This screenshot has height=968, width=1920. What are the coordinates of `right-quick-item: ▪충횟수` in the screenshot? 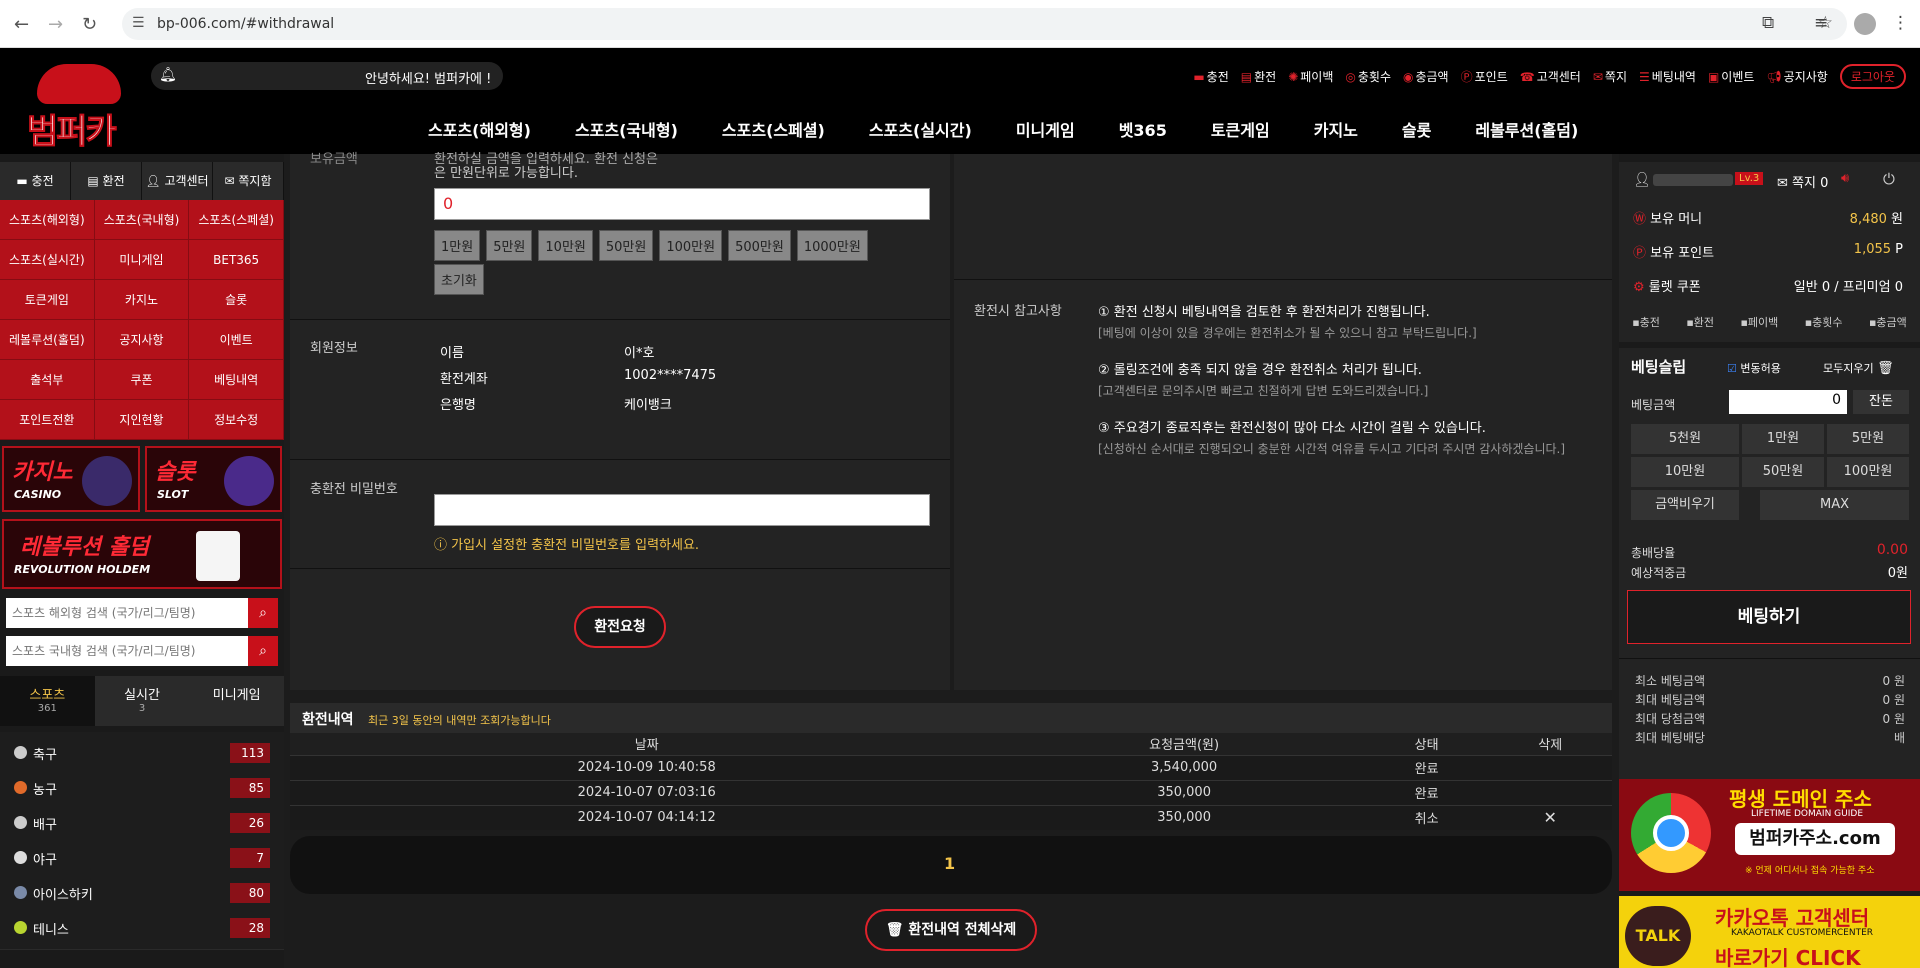 It's located at (1824, 322).